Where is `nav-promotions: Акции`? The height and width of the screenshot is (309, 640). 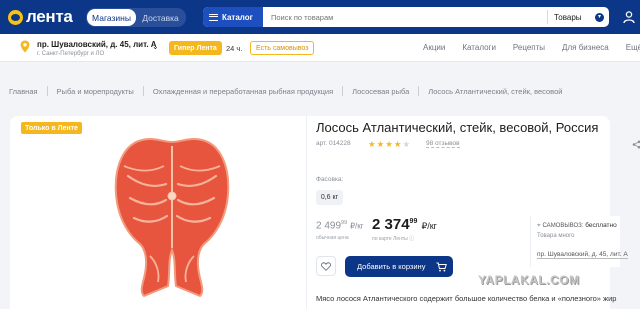 nav-promotions: Акции is located at coordinates (434, 47).